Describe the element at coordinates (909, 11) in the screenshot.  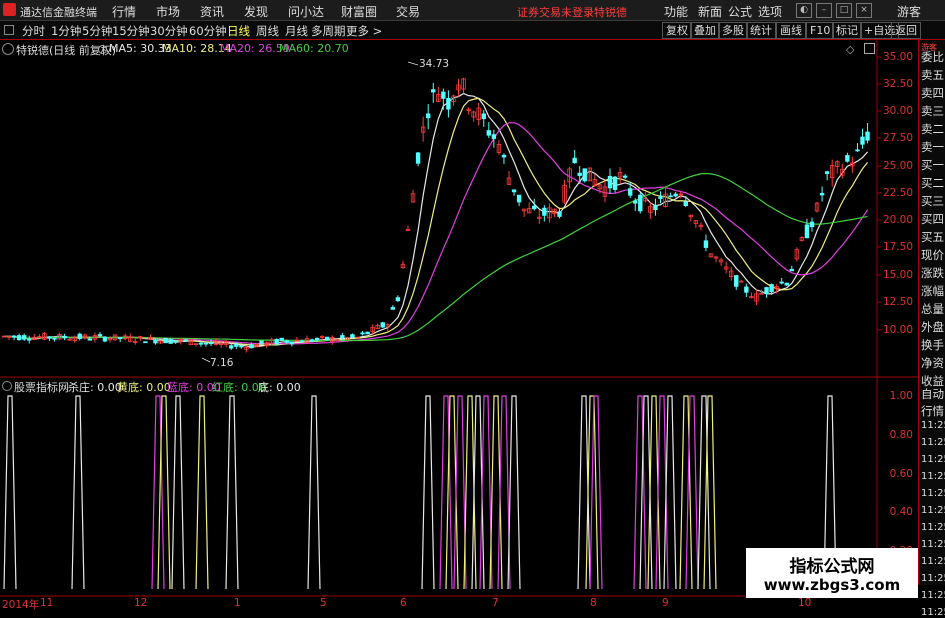
I see `guest-label: 游客` at that location.